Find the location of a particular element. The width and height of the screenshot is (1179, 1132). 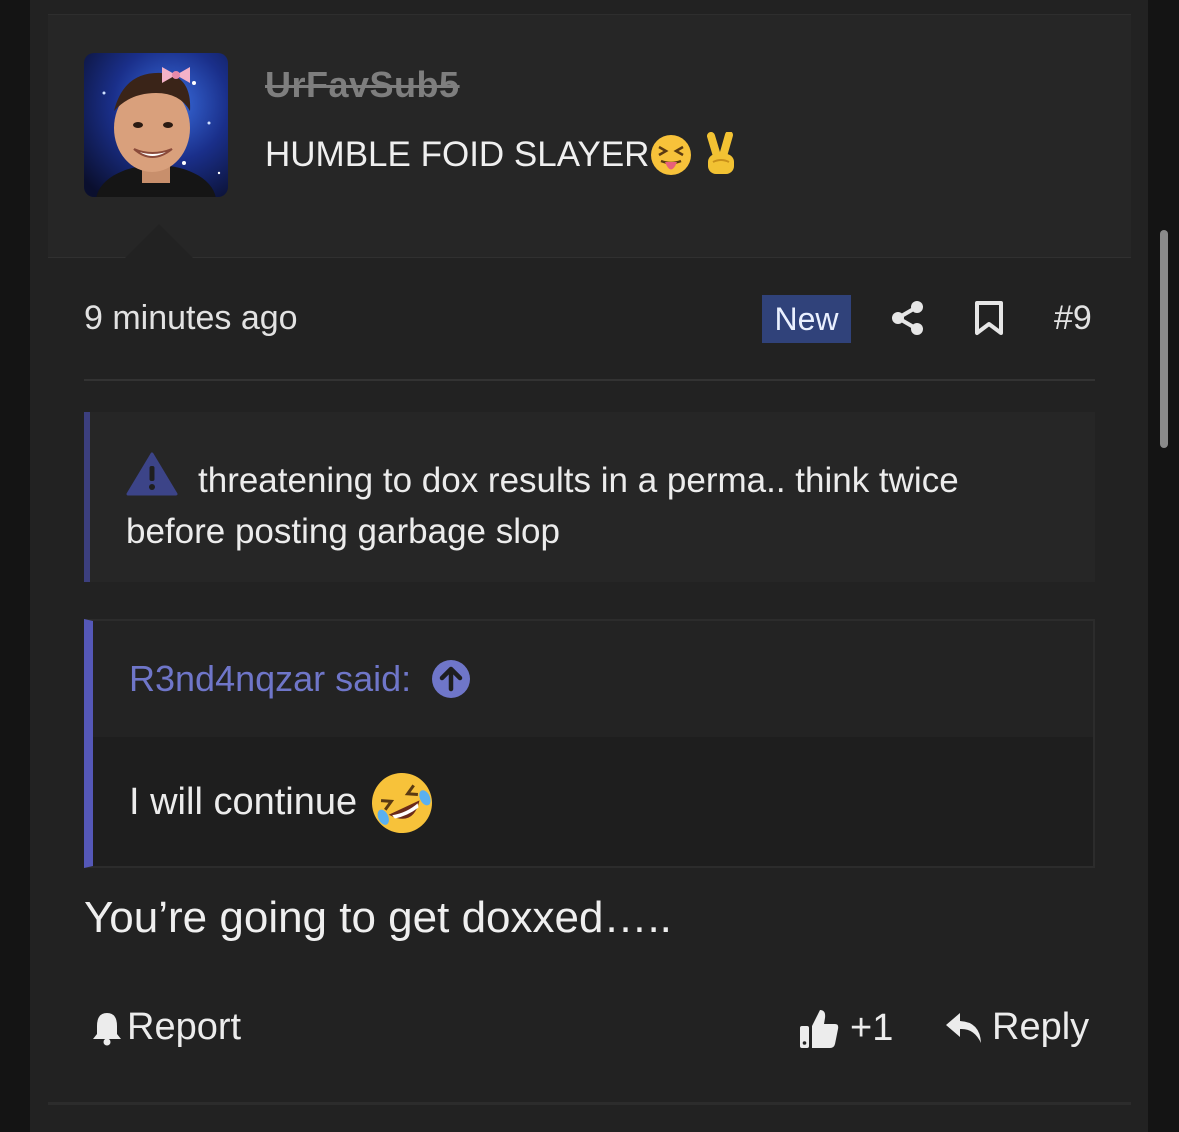

report-button: Report is located at coordinates (166, 1027).